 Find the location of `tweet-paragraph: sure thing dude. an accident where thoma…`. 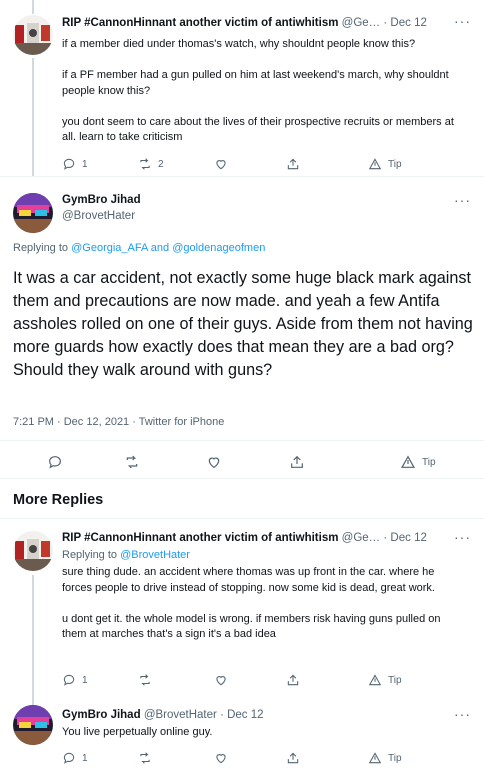

tweet-paragraph: sure thing dude. an accident where thoma… is located at coordinates (248, 580).